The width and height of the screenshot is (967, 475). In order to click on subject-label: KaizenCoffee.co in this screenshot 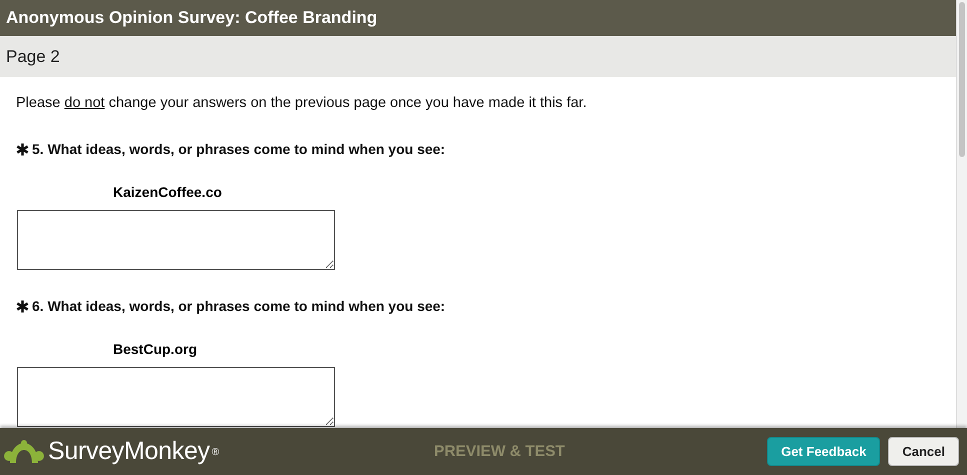, I will do `click(168, 192)`.